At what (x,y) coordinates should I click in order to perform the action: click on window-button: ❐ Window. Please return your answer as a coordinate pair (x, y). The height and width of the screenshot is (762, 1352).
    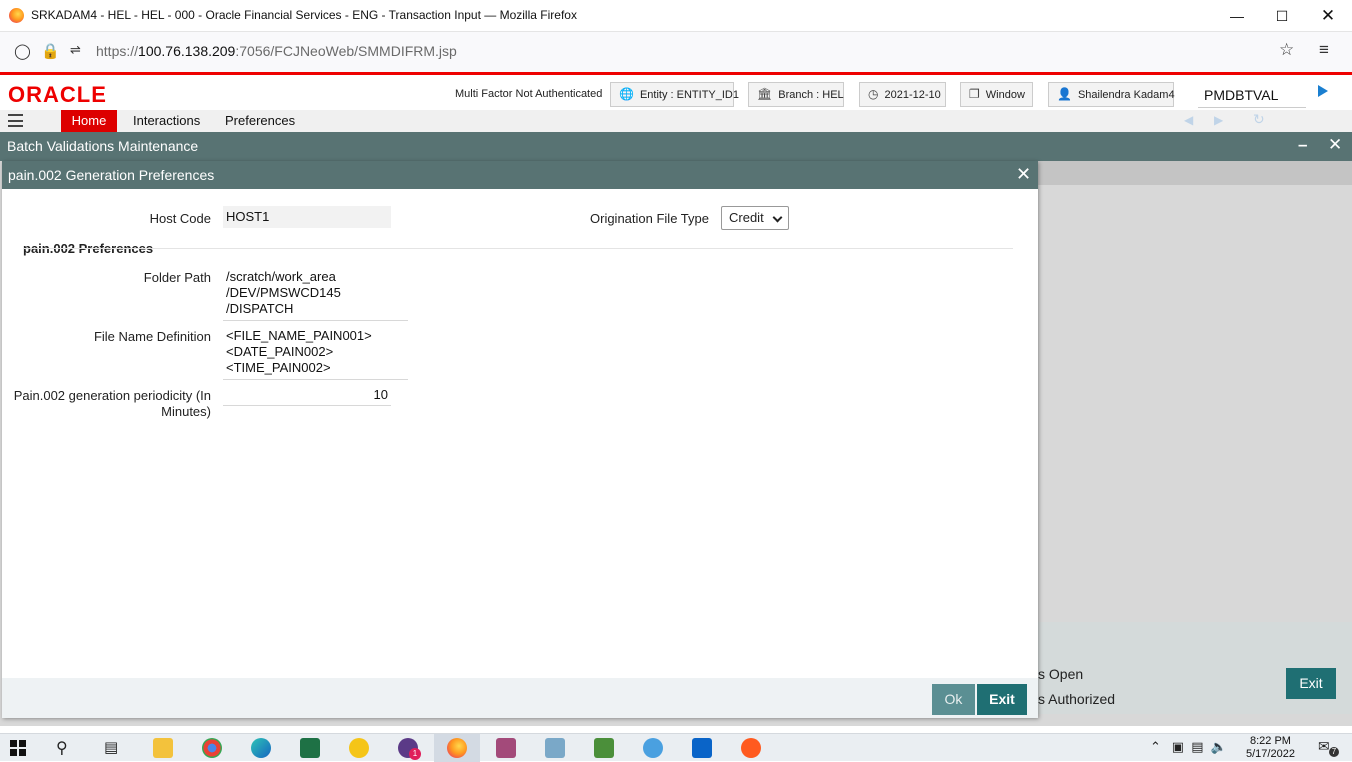
    Looking at the image, I should click on (996, 94).